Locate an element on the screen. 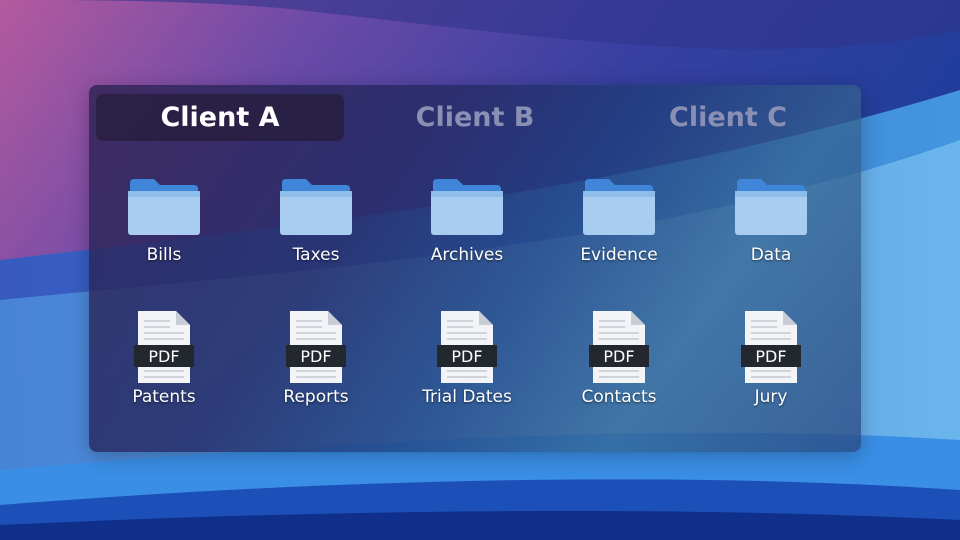  folder-evidence: Evidence is located at coordinates (619, 220).